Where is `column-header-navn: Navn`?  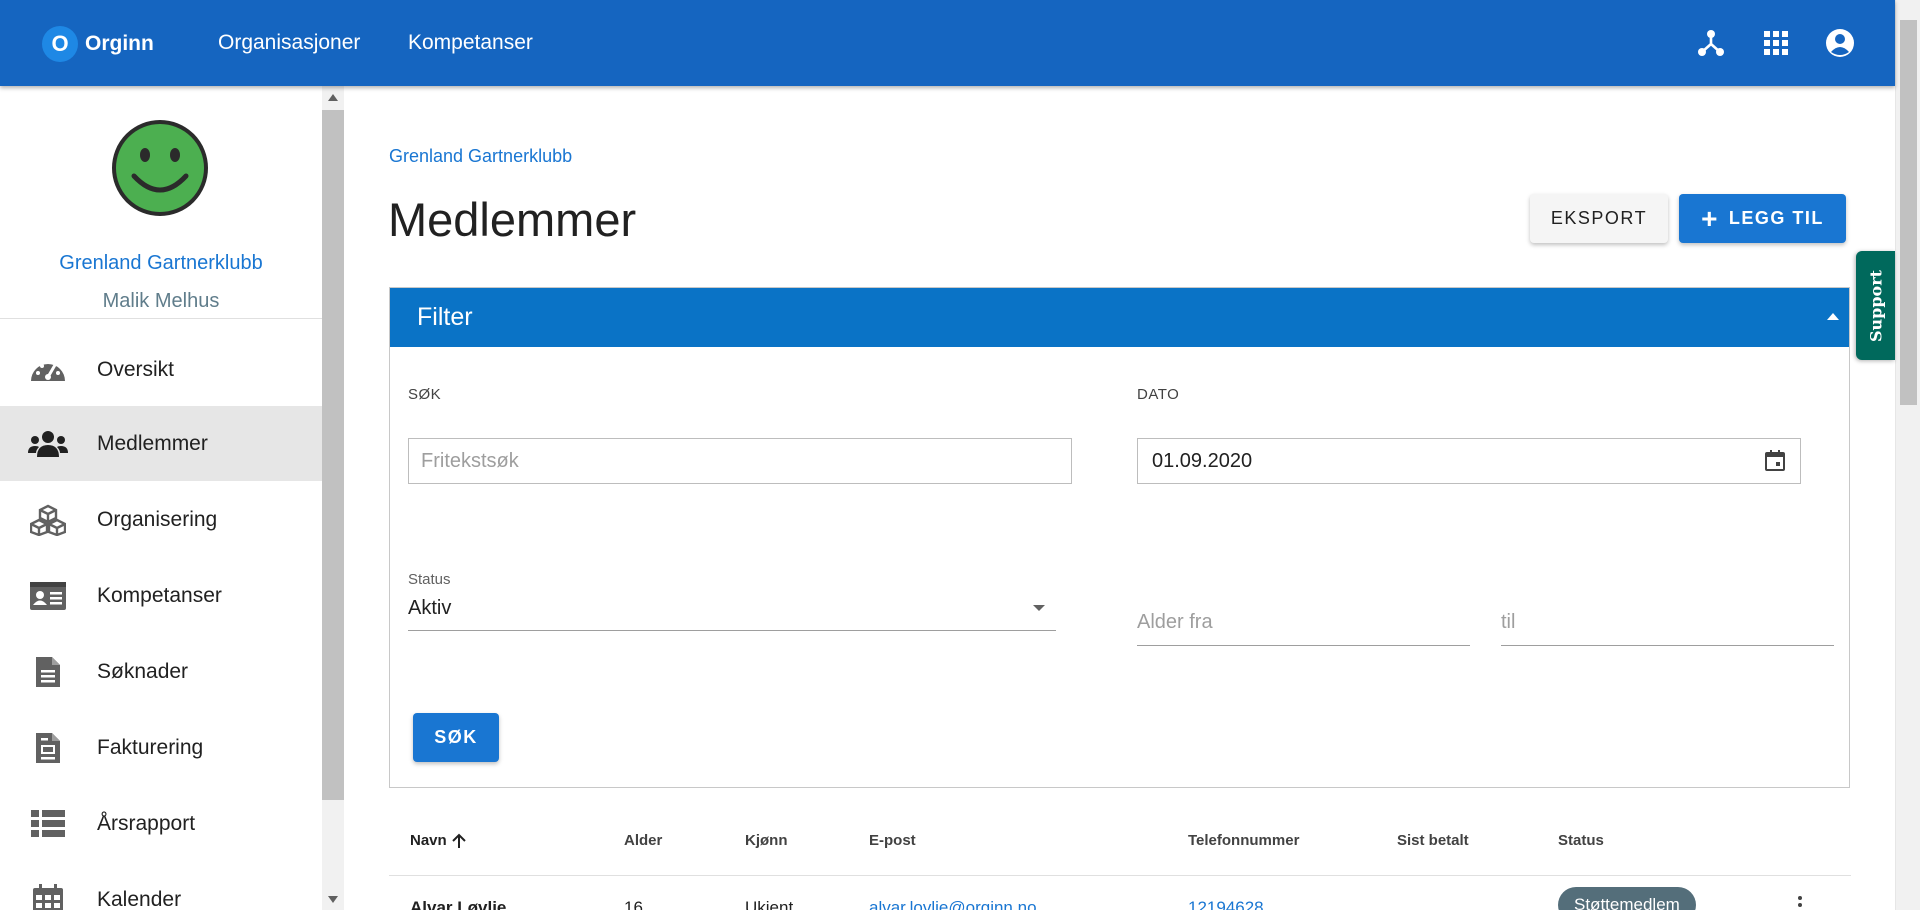 column-header-navn: Navn is located at coordinates (438, 840).